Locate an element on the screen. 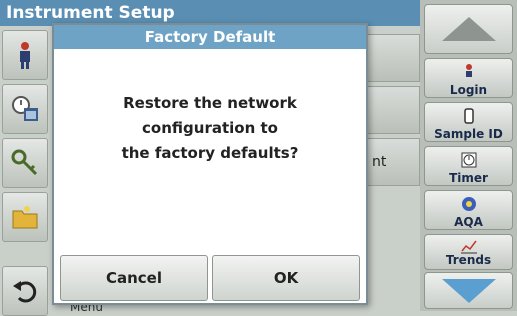 The height and width of the screenshot is (316, 517). scroll-down-icon is located at coordinates (468, 290).